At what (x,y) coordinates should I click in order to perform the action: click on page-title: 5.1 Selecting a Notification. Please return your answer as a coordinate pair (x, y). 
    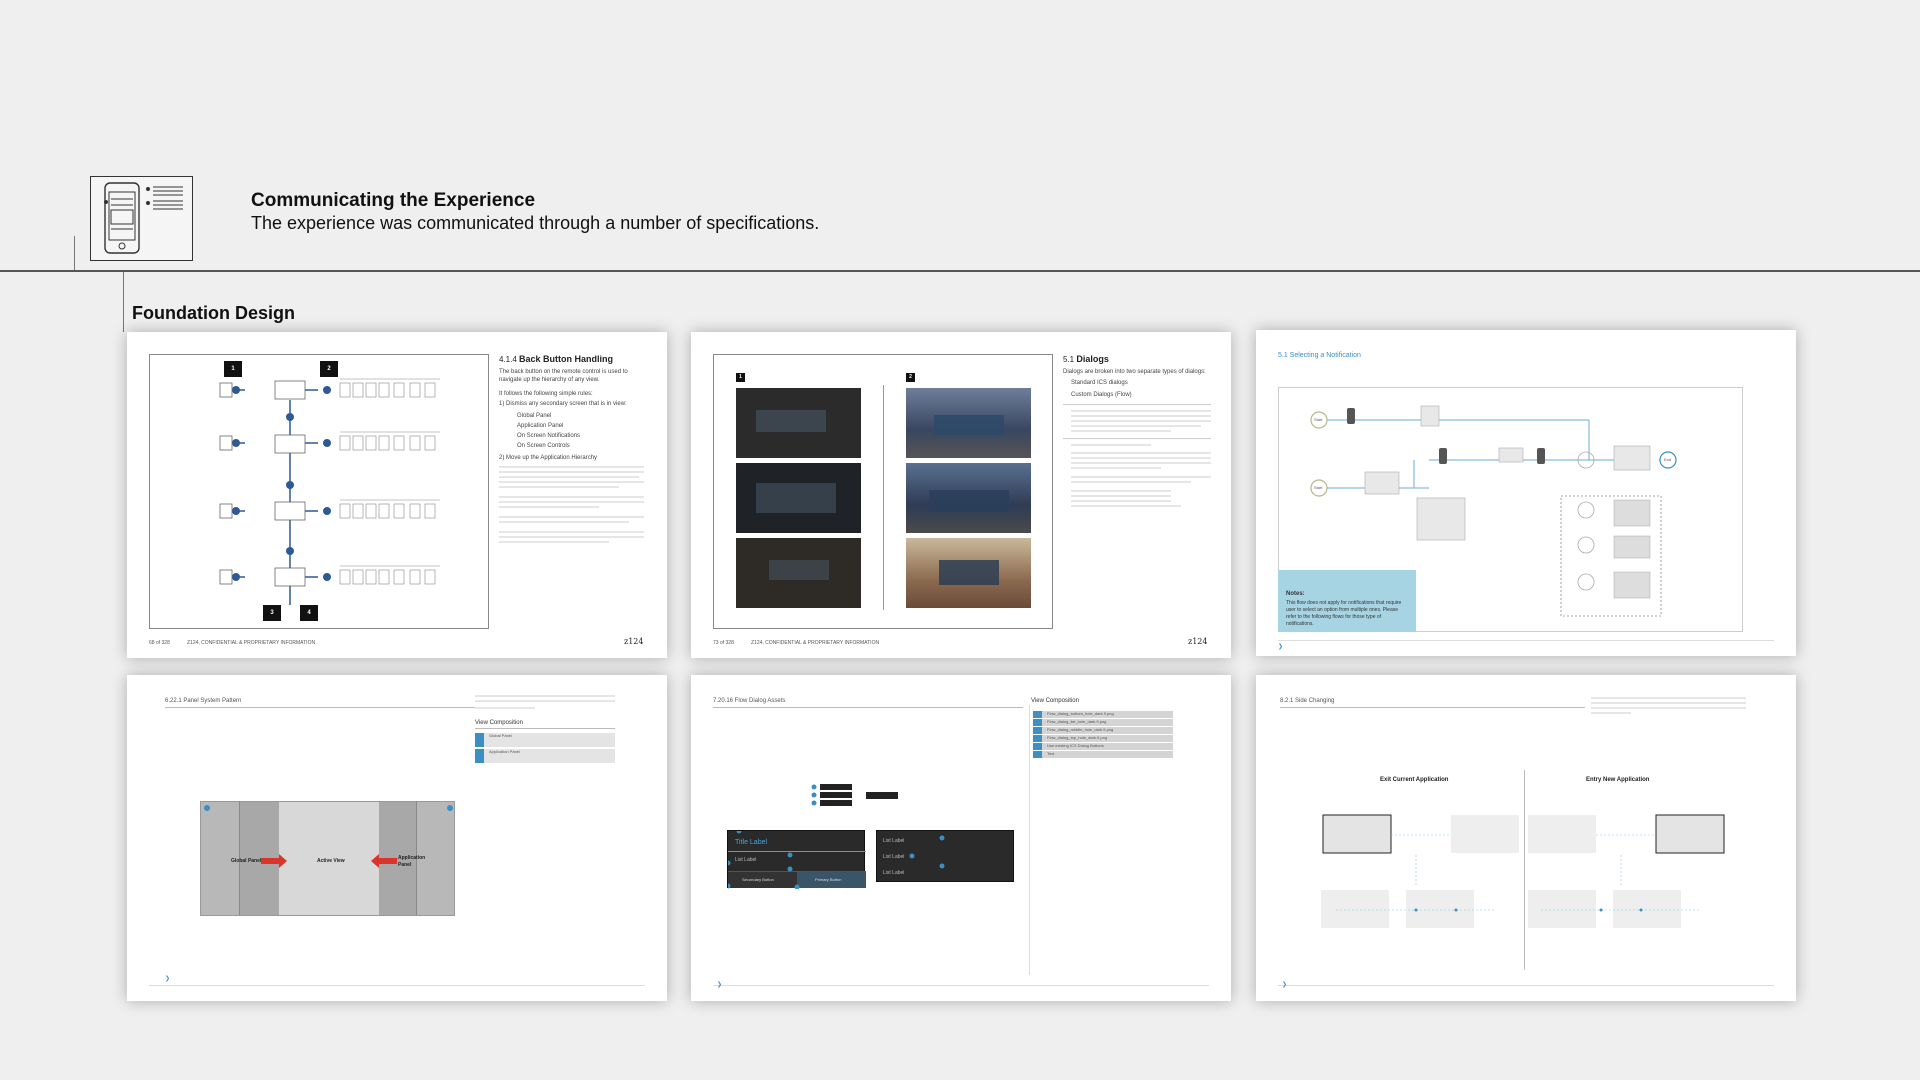
    Looking at the image, I should click on (1319, 355).